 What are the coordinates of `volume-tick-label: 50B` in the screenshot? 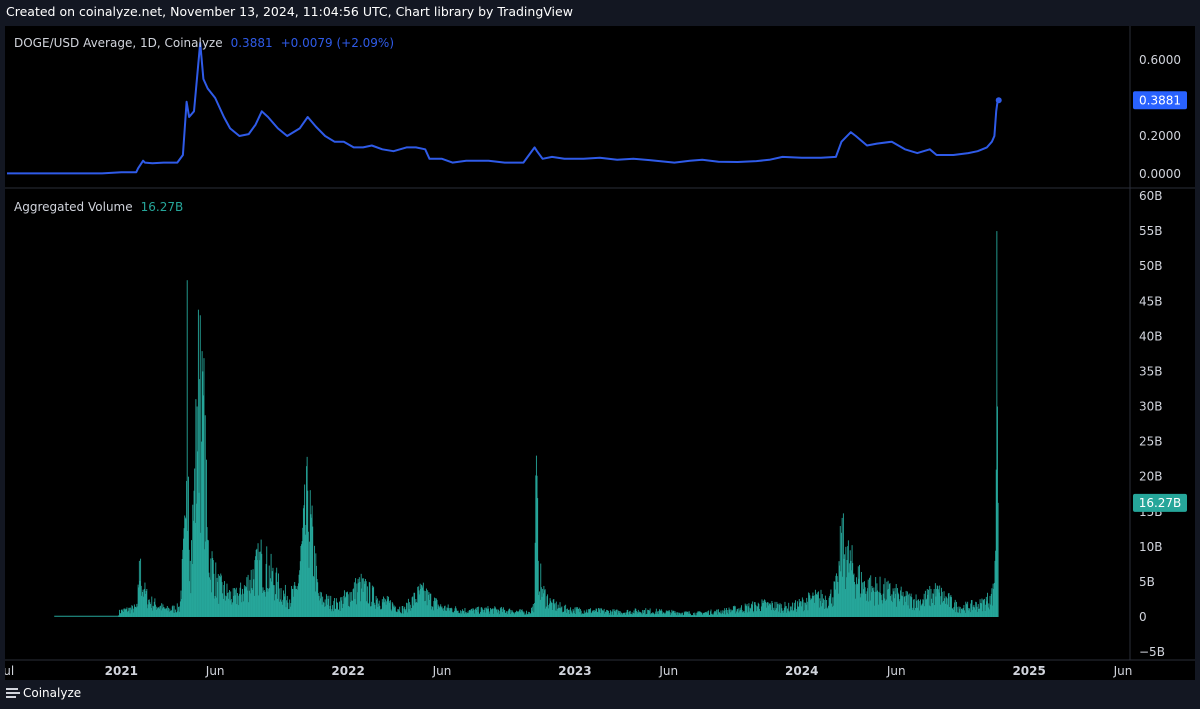 It's located at (1151, 266).